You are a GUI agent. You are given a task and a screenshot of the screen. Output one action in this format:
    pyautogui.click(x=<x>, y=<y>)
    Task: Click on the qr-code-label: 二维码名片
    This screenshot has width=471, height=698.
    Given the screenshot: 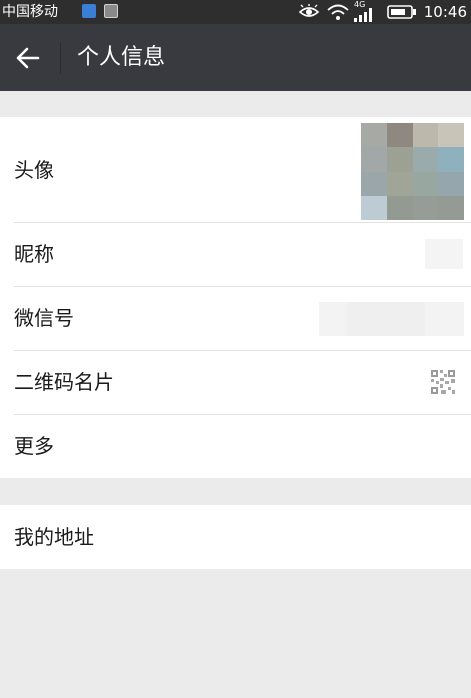 What is the action you would take?
    pyautogui.click(x=64, y=382)
    